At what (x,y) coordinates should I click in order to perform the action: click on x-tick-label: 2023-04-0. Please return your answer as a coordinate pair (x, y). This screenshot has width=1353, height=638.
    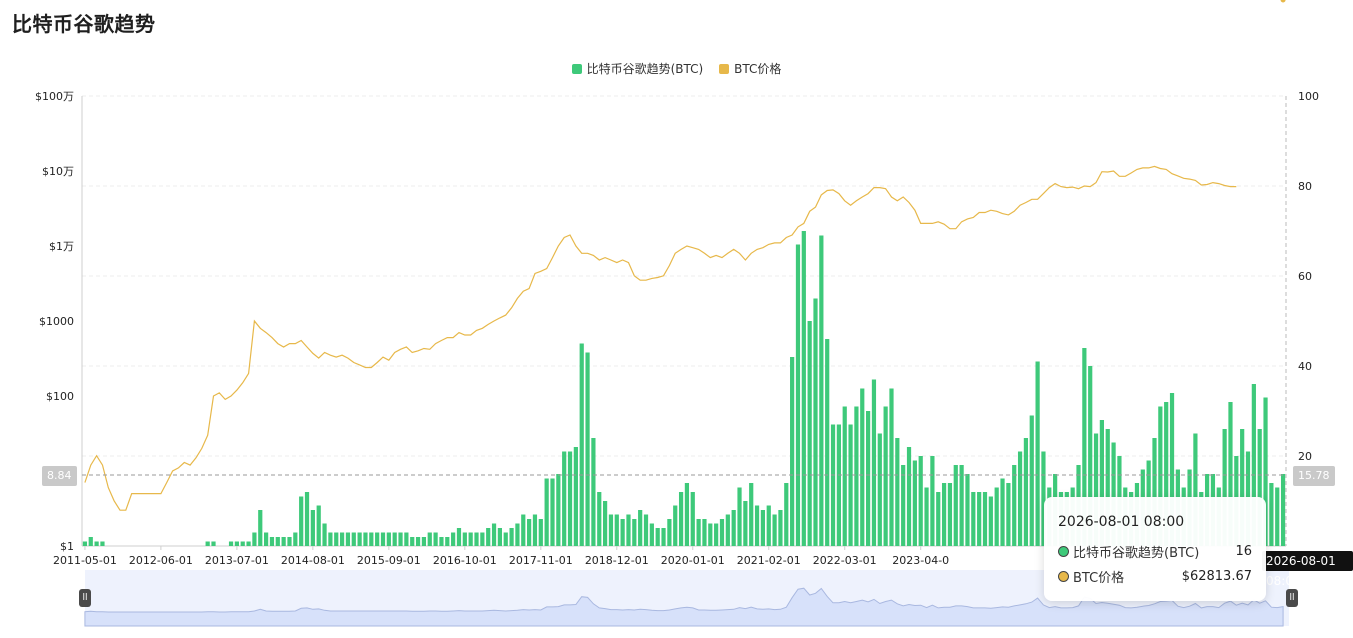
    Looking at the image, I should click on (920, 560).